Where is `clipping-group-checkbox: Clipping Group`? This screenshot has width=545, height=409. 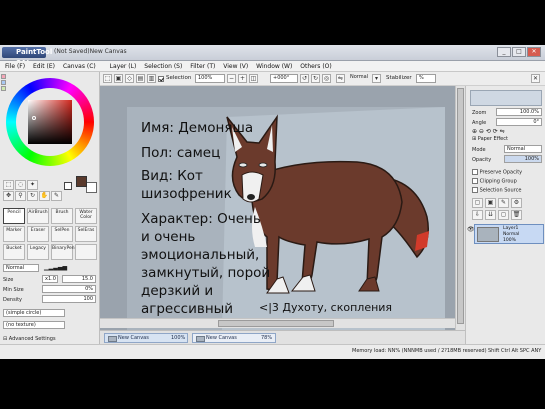
clipping-group-checkbox: Clipping Group is located at coordinates (494, 181).